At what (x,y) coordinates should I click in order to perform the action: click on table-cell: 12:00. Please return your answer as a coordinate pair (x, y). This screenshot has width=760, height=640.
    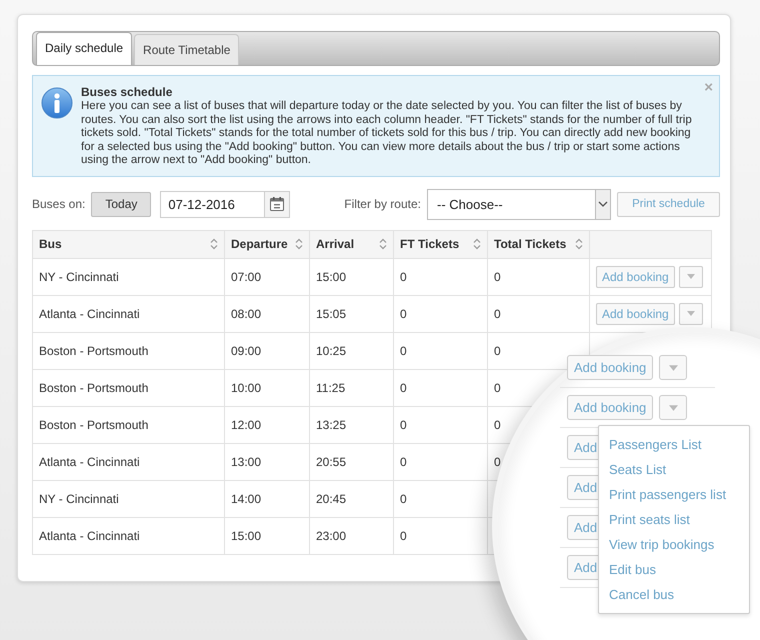
    Looking at the image, I should click on (267, 424).